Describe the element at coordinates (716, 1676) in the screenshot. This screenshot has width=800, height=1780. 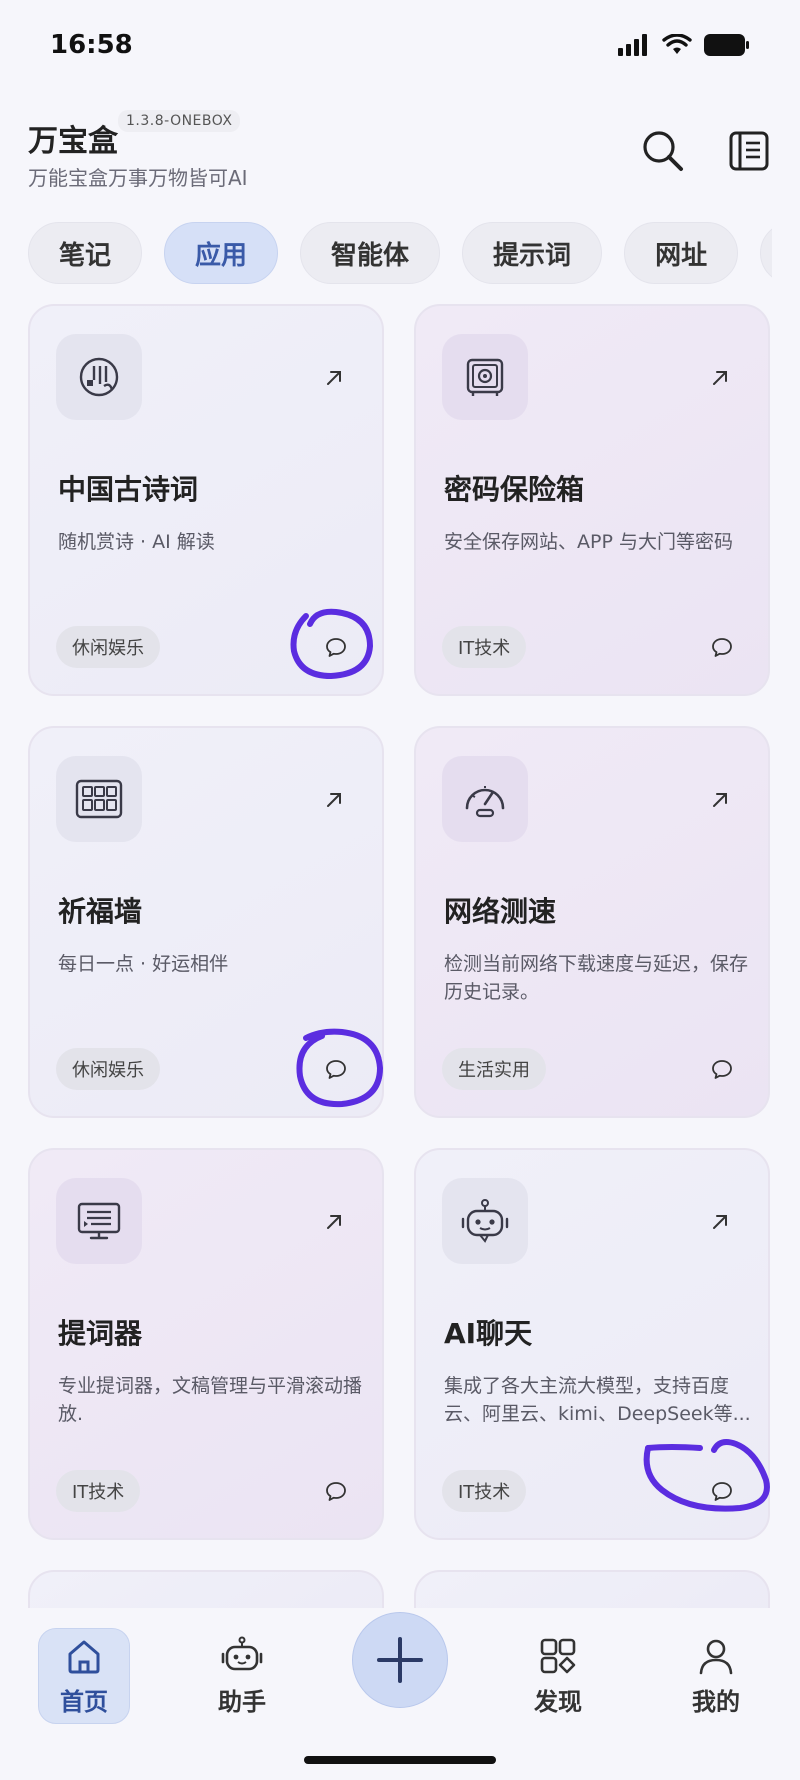
I see `nav-profile: 我的` at that location.